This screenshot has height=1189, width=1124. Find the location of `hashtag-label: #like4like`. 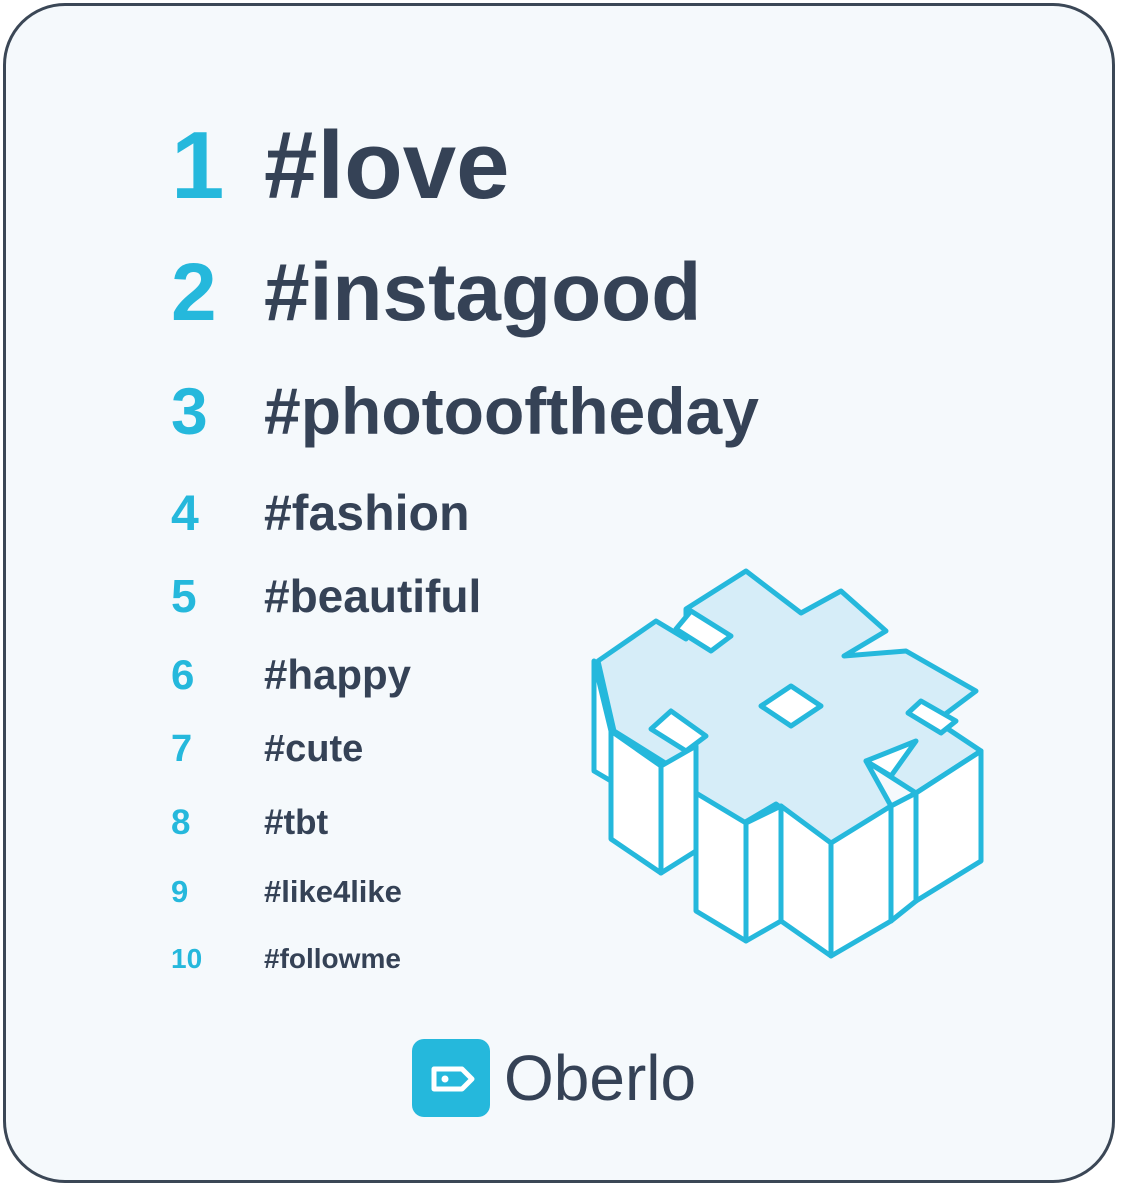

hashtag-label: #like4like is located at coordinates (333, 891).